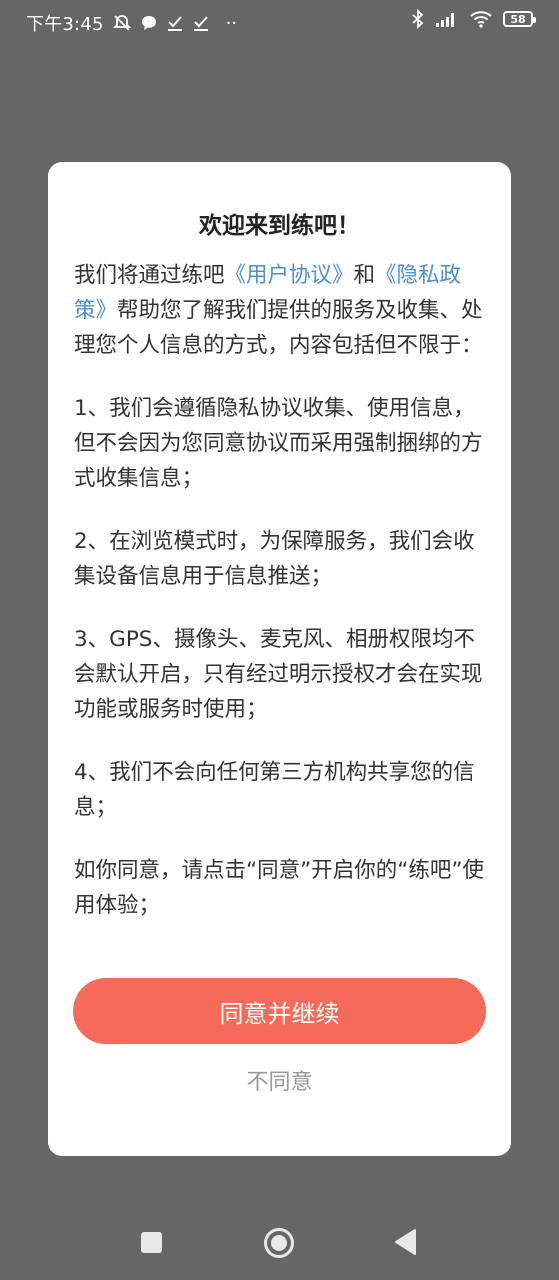  I want to click on home-circle-icon, so click(279, 1243).